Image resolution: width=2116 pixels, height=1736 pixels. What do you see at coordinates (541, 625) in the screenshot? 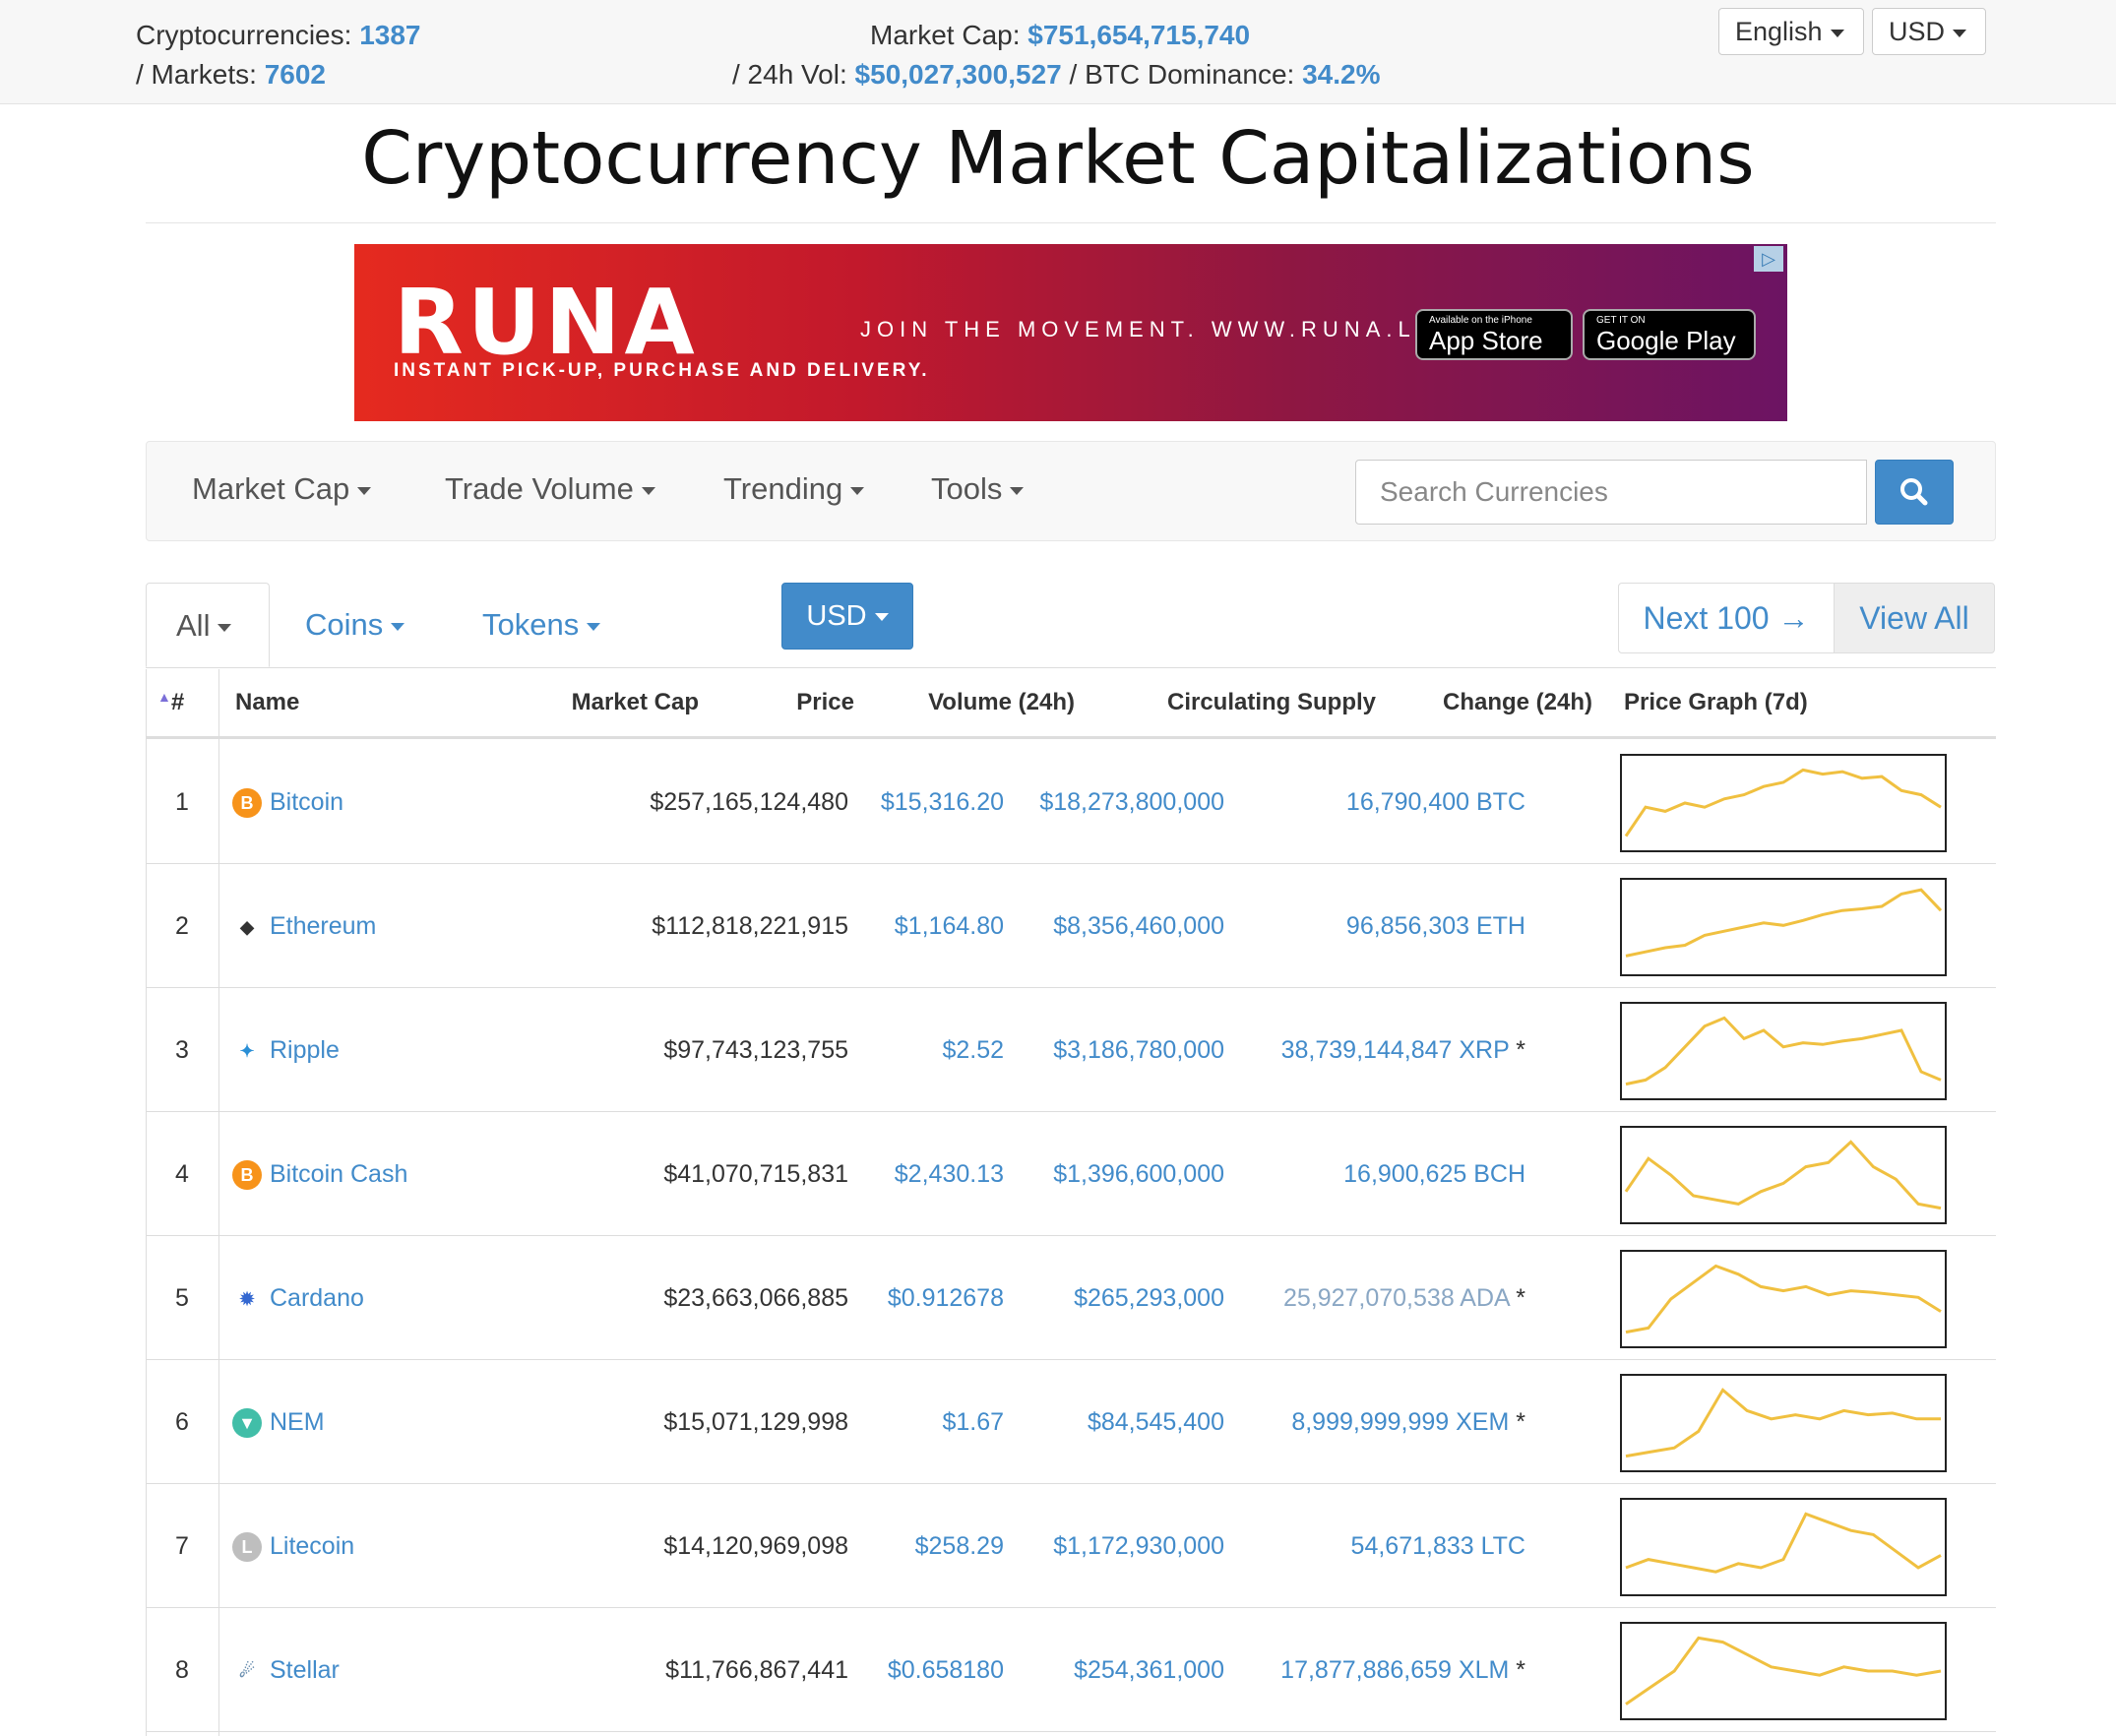
I see `tab-tokens: Tokens` at bounding box center [541, 625].